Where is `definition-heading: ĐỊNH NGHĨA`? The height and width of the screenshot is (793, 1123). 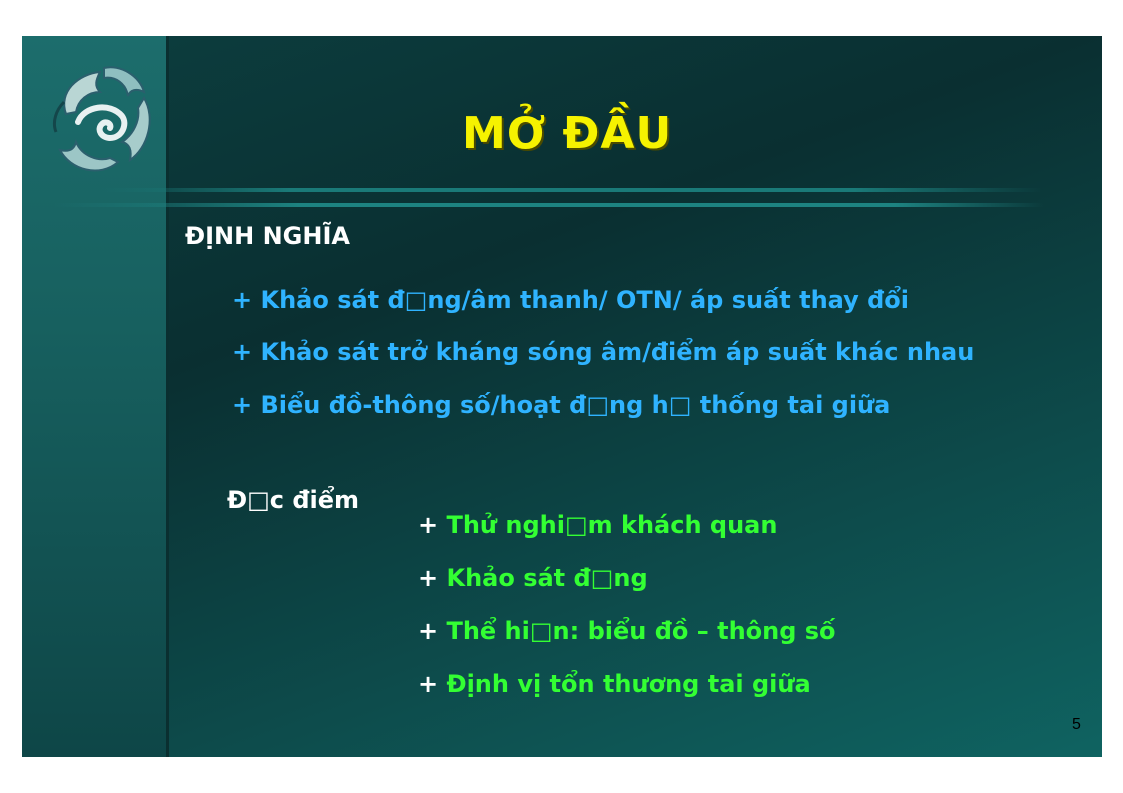 definition-heading: ĐỊNH NGHĨA is located at coordinates (267, 236).